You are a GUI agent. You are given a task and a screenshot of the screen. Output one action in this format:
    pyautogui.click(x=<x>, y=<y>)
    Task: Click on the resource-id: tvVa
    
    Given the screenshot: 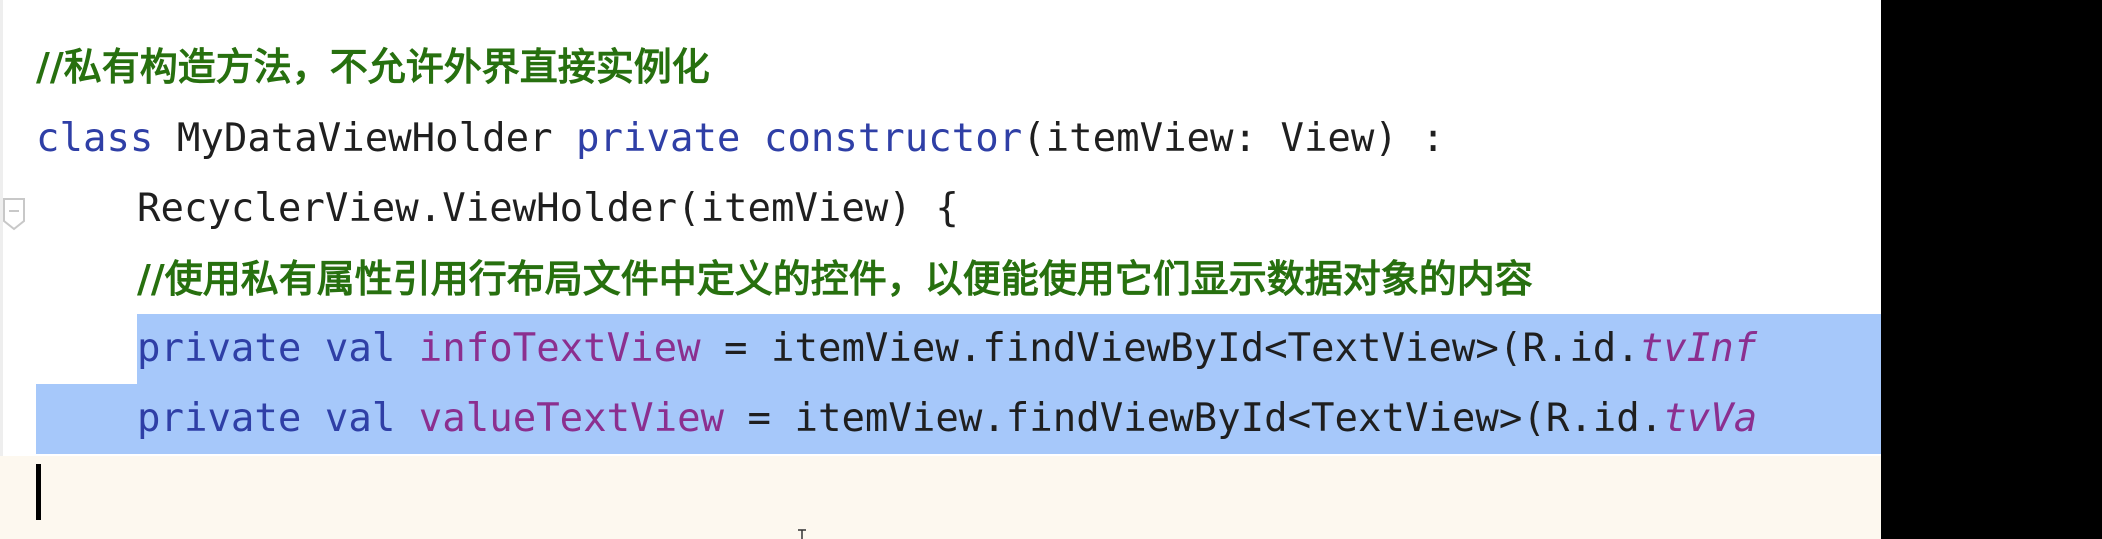 What is the action you would take?
    pyautogui.click(x=1710, y=418)
    